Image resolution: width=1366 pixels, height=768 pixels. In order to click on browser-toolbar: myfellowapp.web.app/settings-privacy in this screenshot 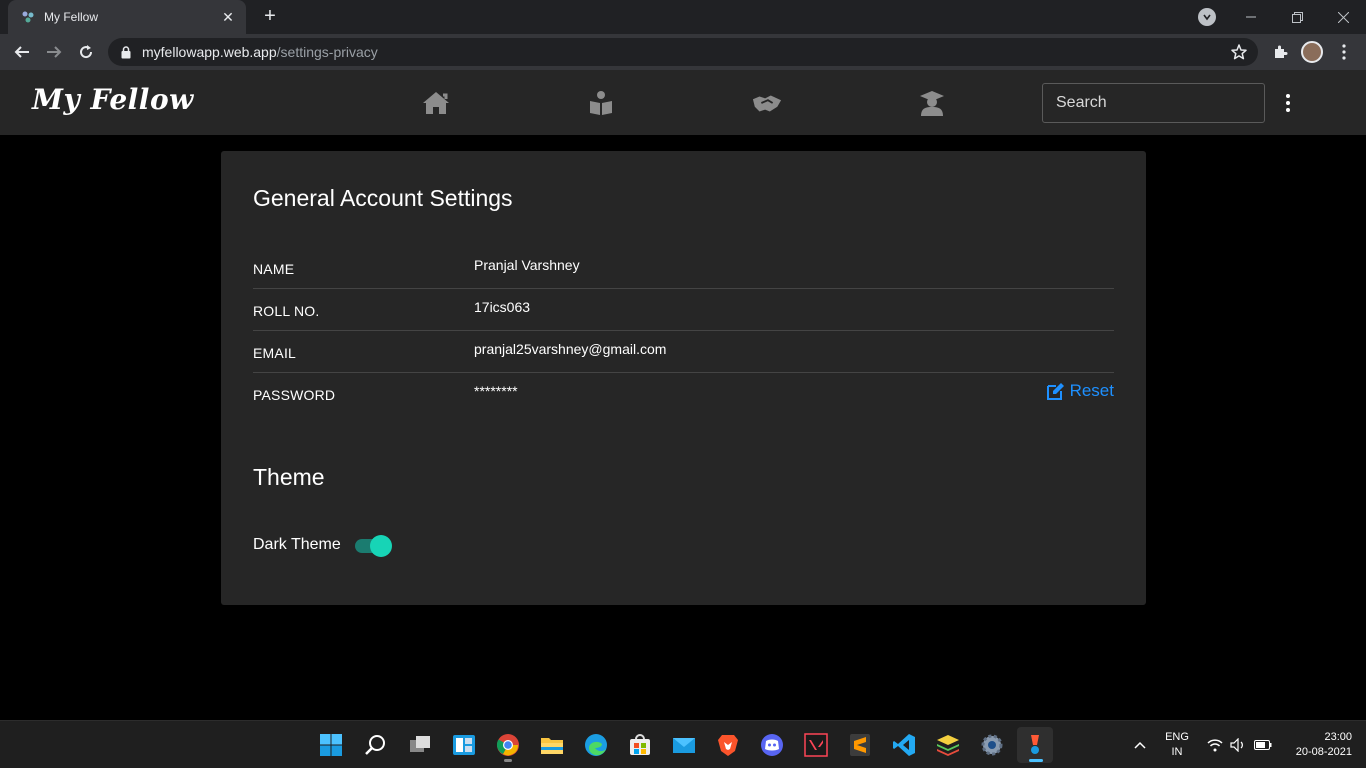, I will do `click(683, 52)`.